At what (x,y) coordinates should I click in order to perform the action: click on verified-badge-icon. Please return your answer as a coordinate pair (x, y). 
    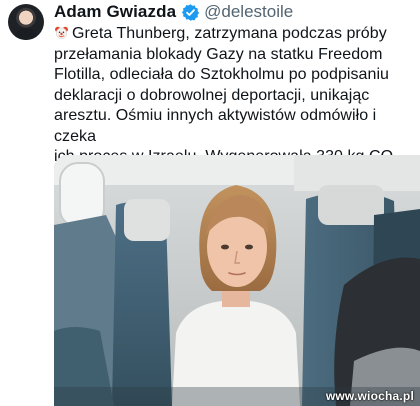
    Looking at the image, I should click on (190, 12).